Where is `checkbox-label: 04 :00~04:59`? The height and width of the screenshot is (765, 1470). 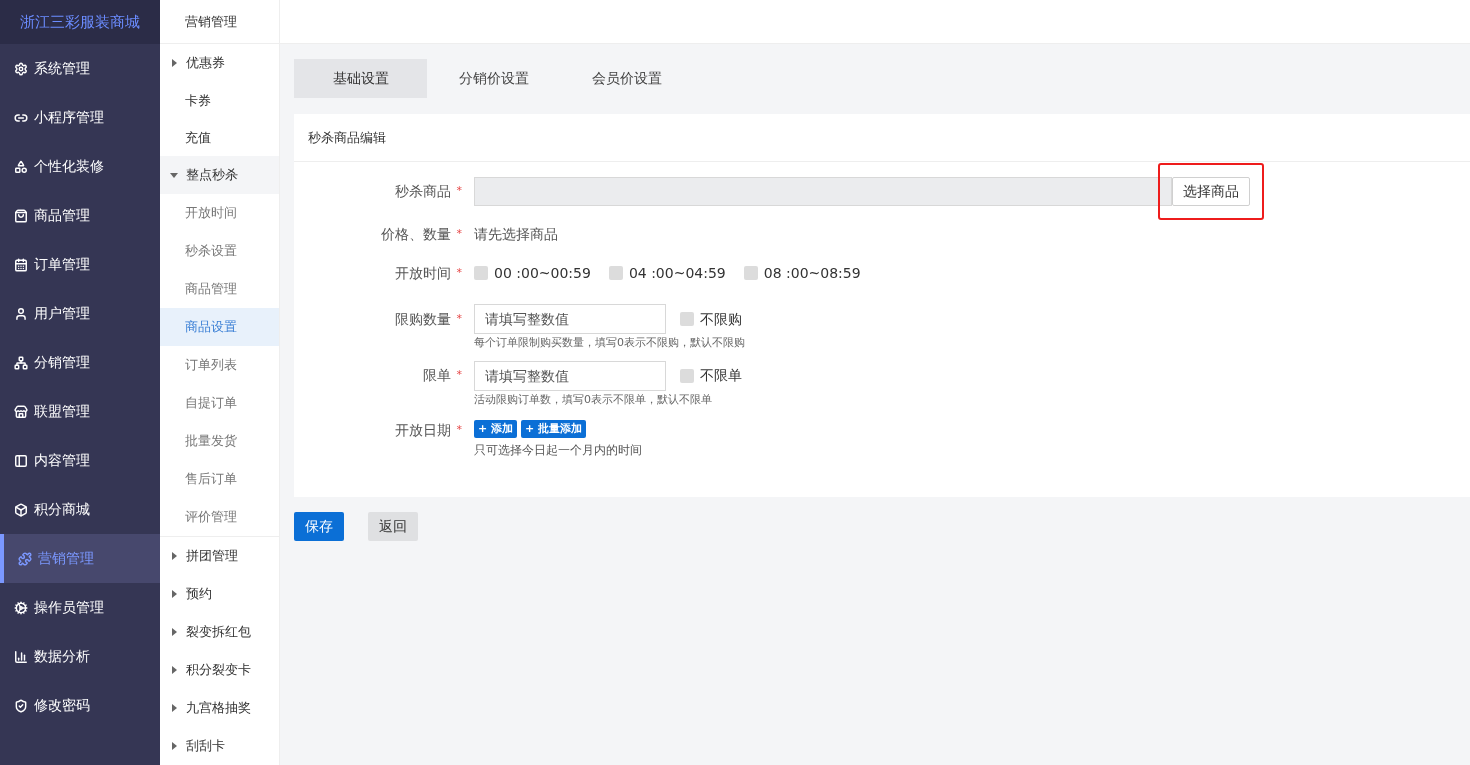
checkbox-label: 04 :00~04:59 is located at coordinates (677, 273).